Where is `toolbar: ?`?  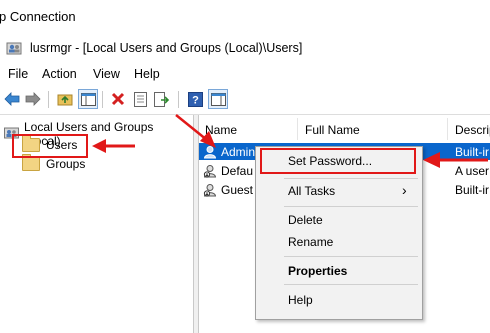
toolbar: ? is located at coordinates (245, 100).